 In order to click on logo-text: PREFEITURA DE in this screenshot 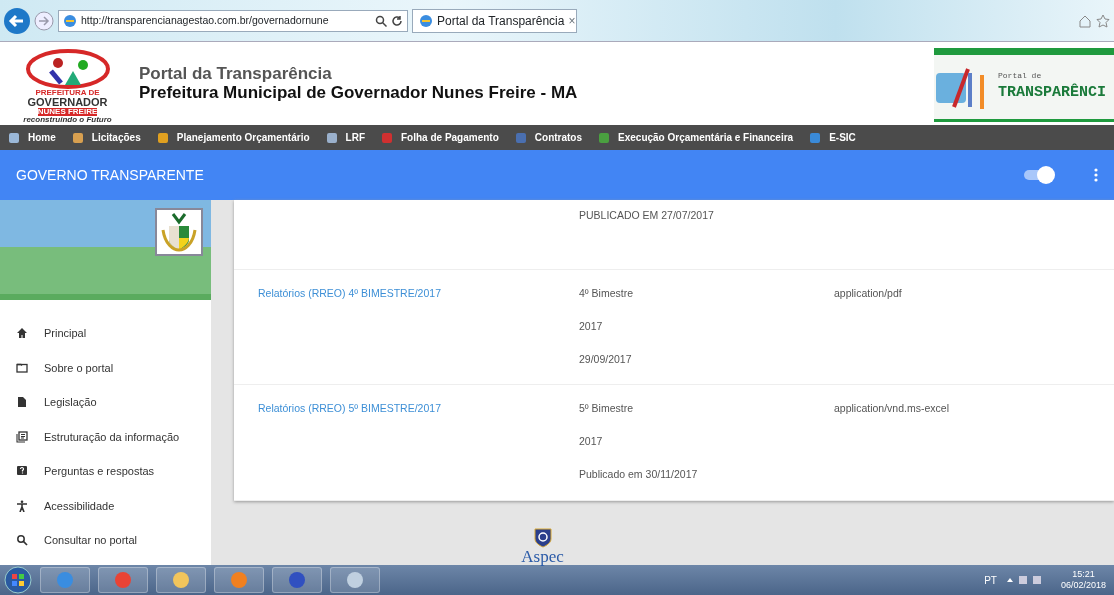, I will do `click(67, 92)`.